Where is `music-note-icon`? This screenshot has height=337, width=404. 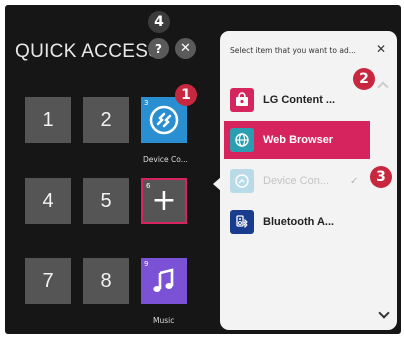
music-note-icon is located at coordinates (163, 280).